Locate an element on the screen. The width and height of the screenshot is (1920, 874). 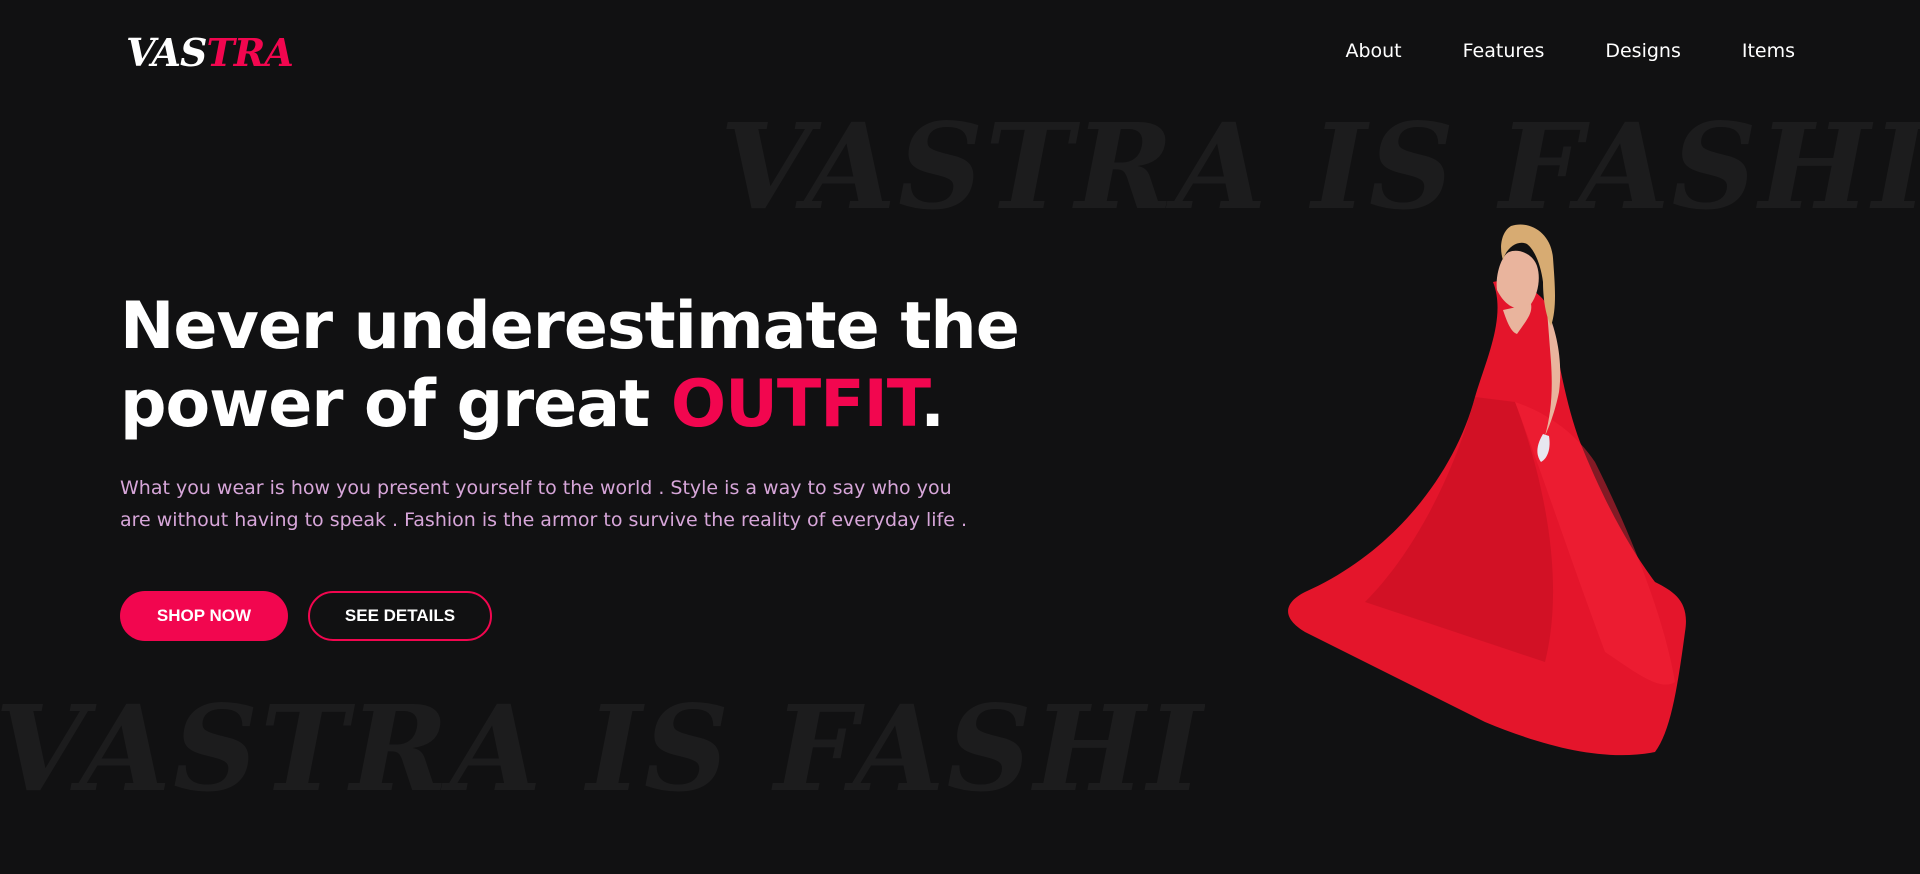
watermark-bottom: VASTRA IS FASHION is located at coordinates (602, 749).